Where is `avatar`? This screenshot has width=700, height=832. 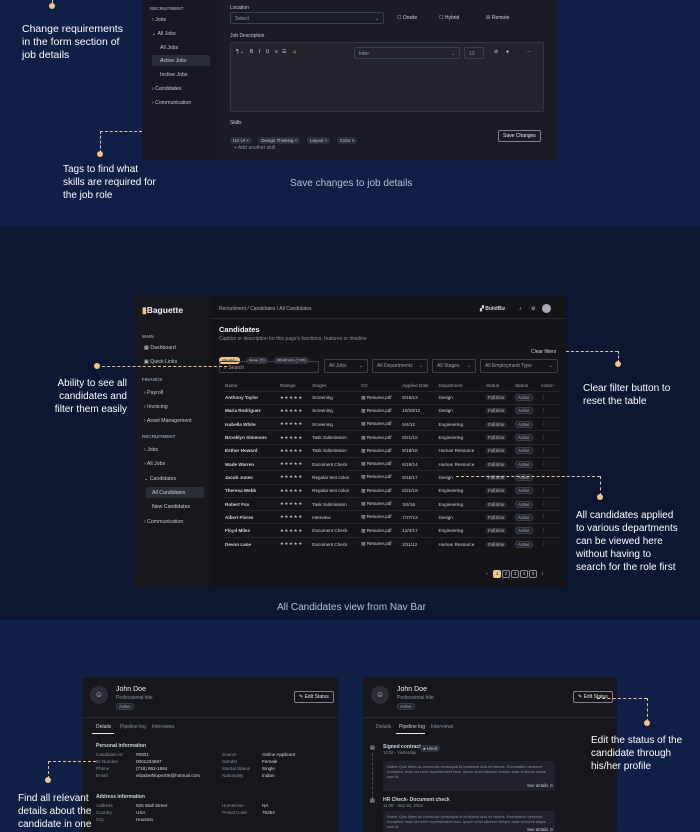 avatar is located at coordinates (546, 308).